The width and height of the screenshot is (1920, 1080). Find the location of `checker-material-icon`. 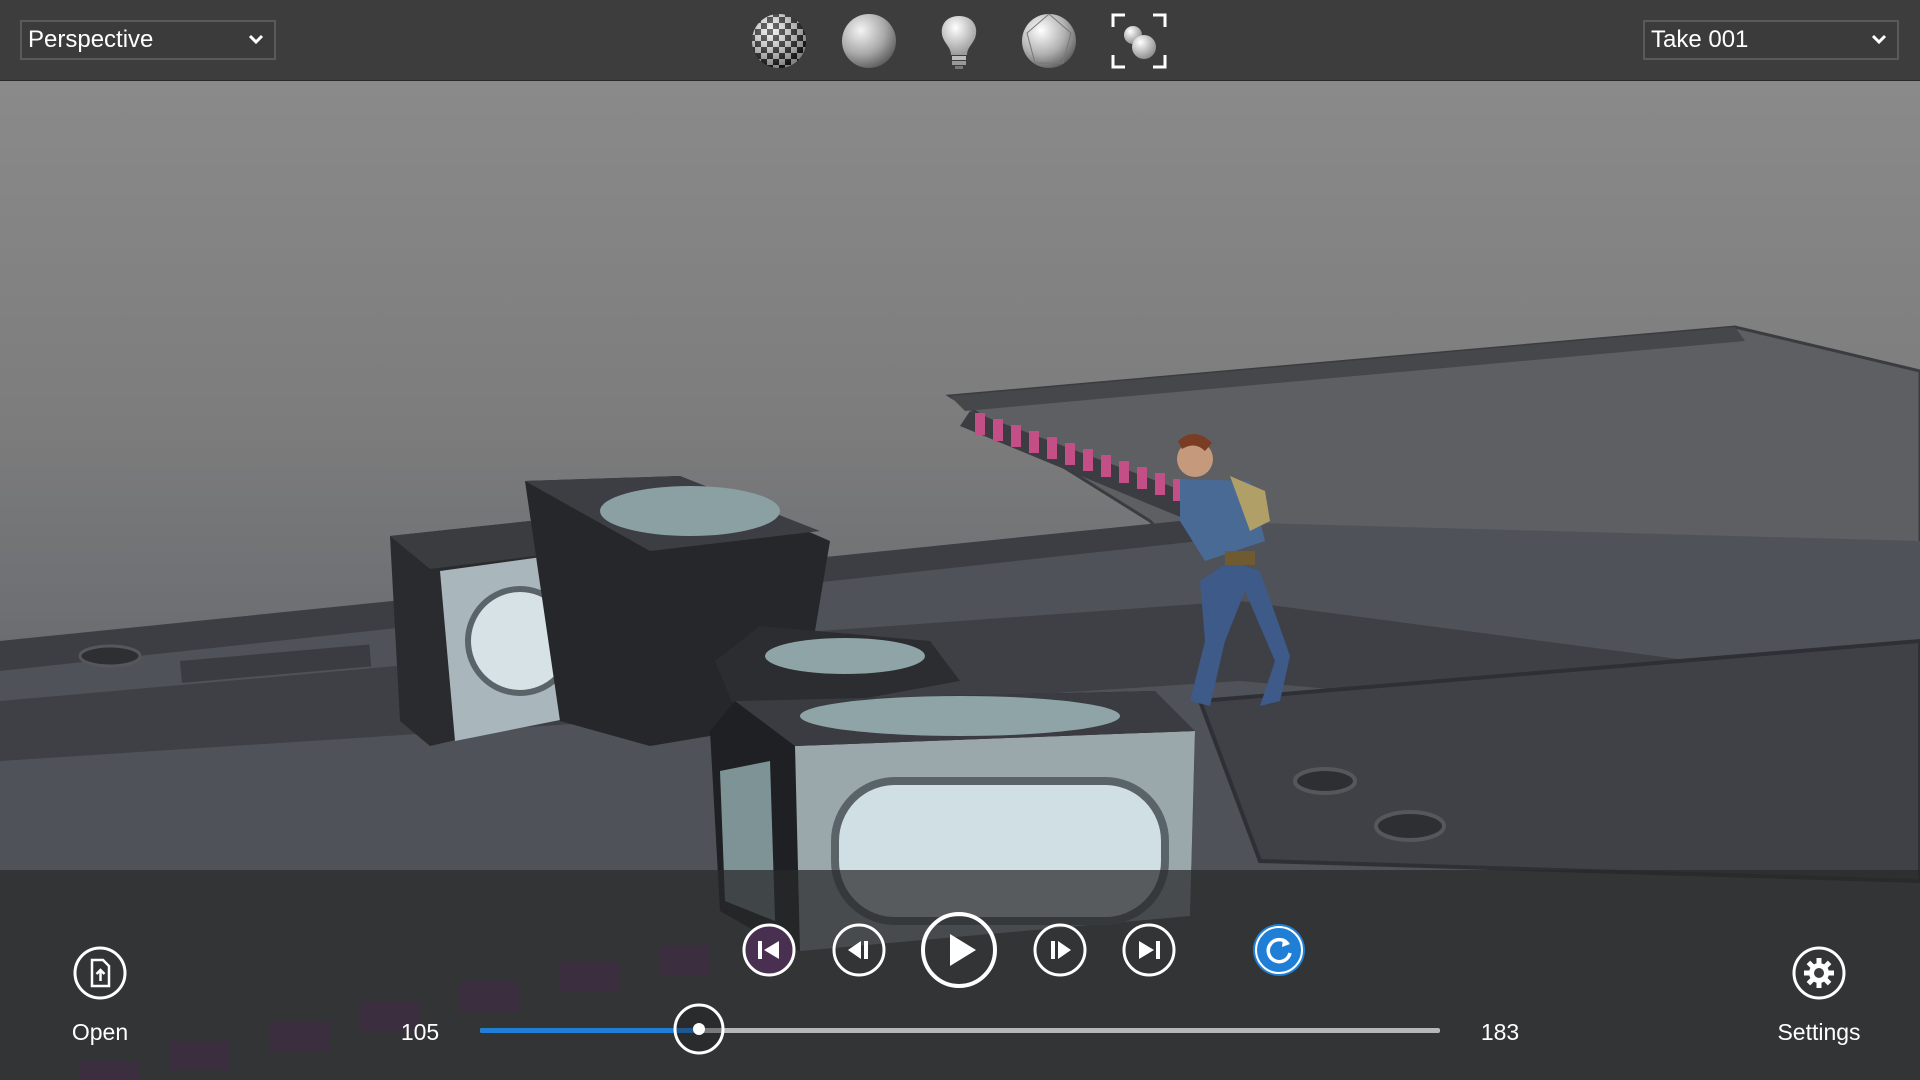

checker-material-icon is located at coordinates (779, 41).